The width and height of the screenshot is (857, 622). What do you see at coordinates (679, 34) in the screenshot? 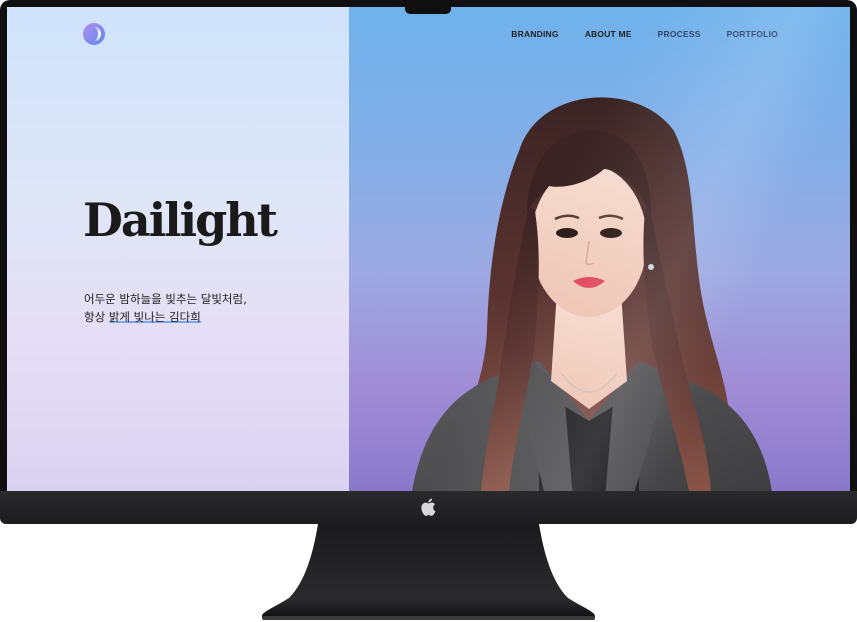
I see `nav-process: PROCESS` at bounding box center [679, 34].